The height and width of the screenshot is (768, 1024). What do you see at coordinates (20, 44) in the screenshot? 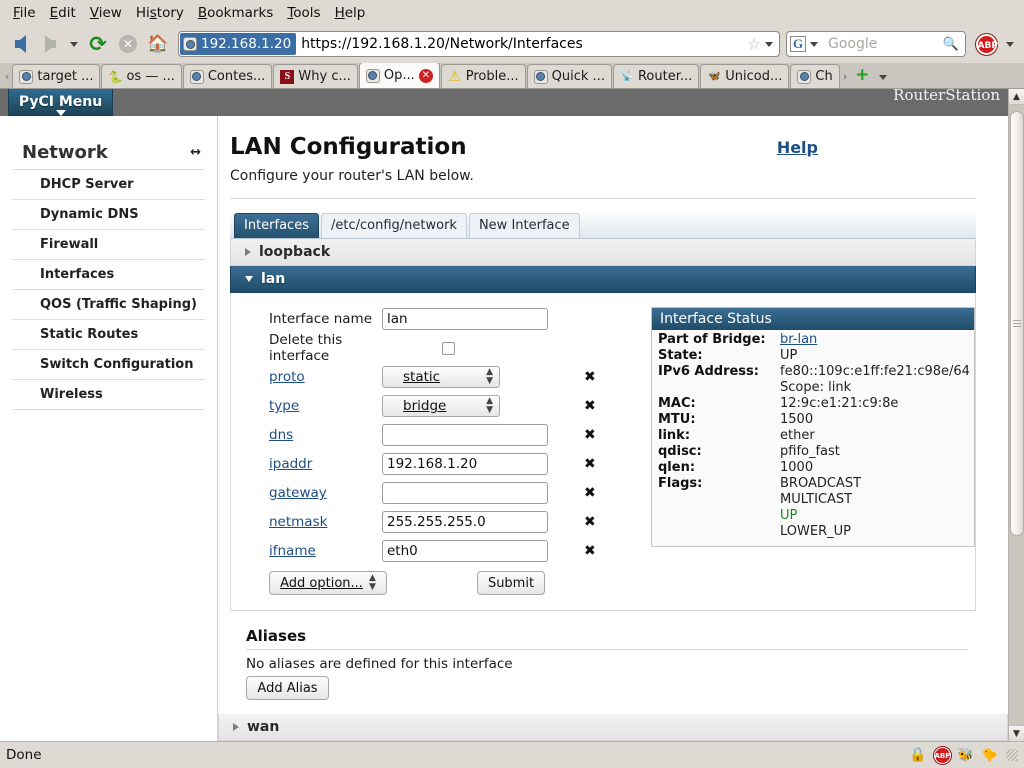
I see `back-button` at bounding box center [20, 44].